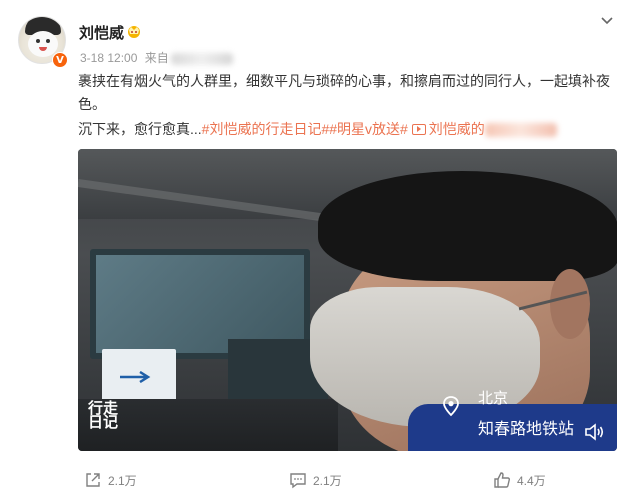 This screenshot has height=500, width=634. What do you see at coordinates (201, 58) in the screenshot?
I see `blurred-source` at bounding box center [201, 58].